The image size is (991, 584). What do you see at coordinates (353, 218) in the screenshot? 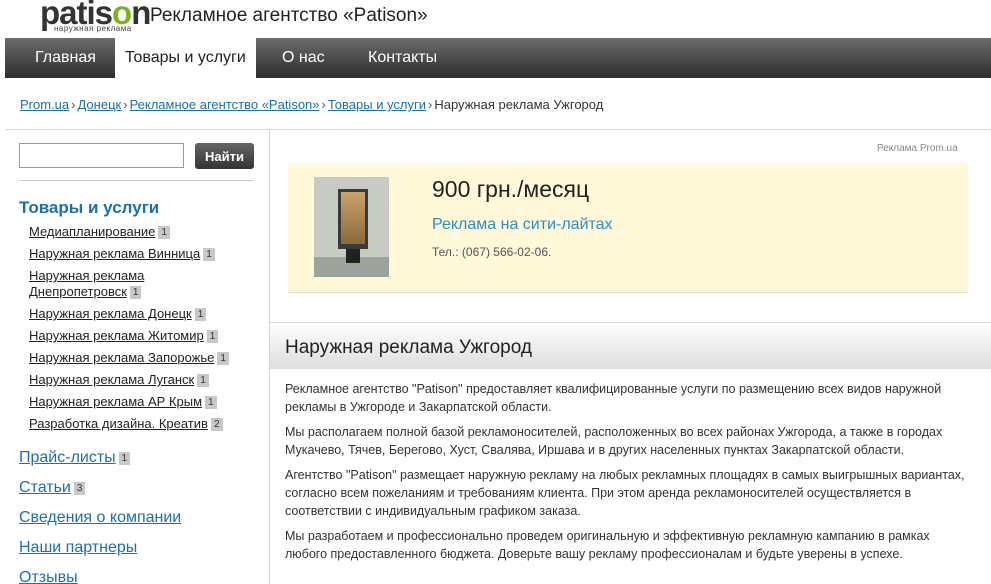
I see `thumb-citylight-poster` at bounding box center [353, 218].